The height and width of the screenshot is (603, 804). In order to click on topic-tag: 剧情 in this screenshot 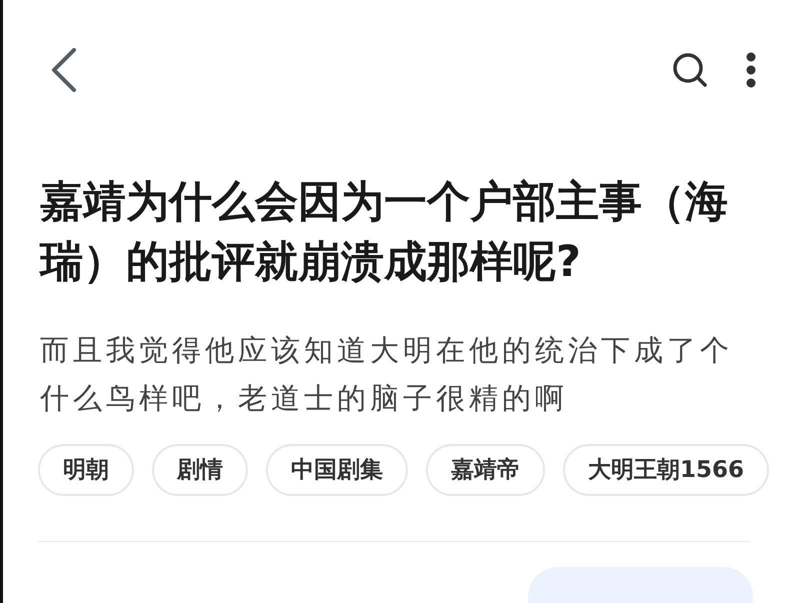, I will do `click(200, 470)`.